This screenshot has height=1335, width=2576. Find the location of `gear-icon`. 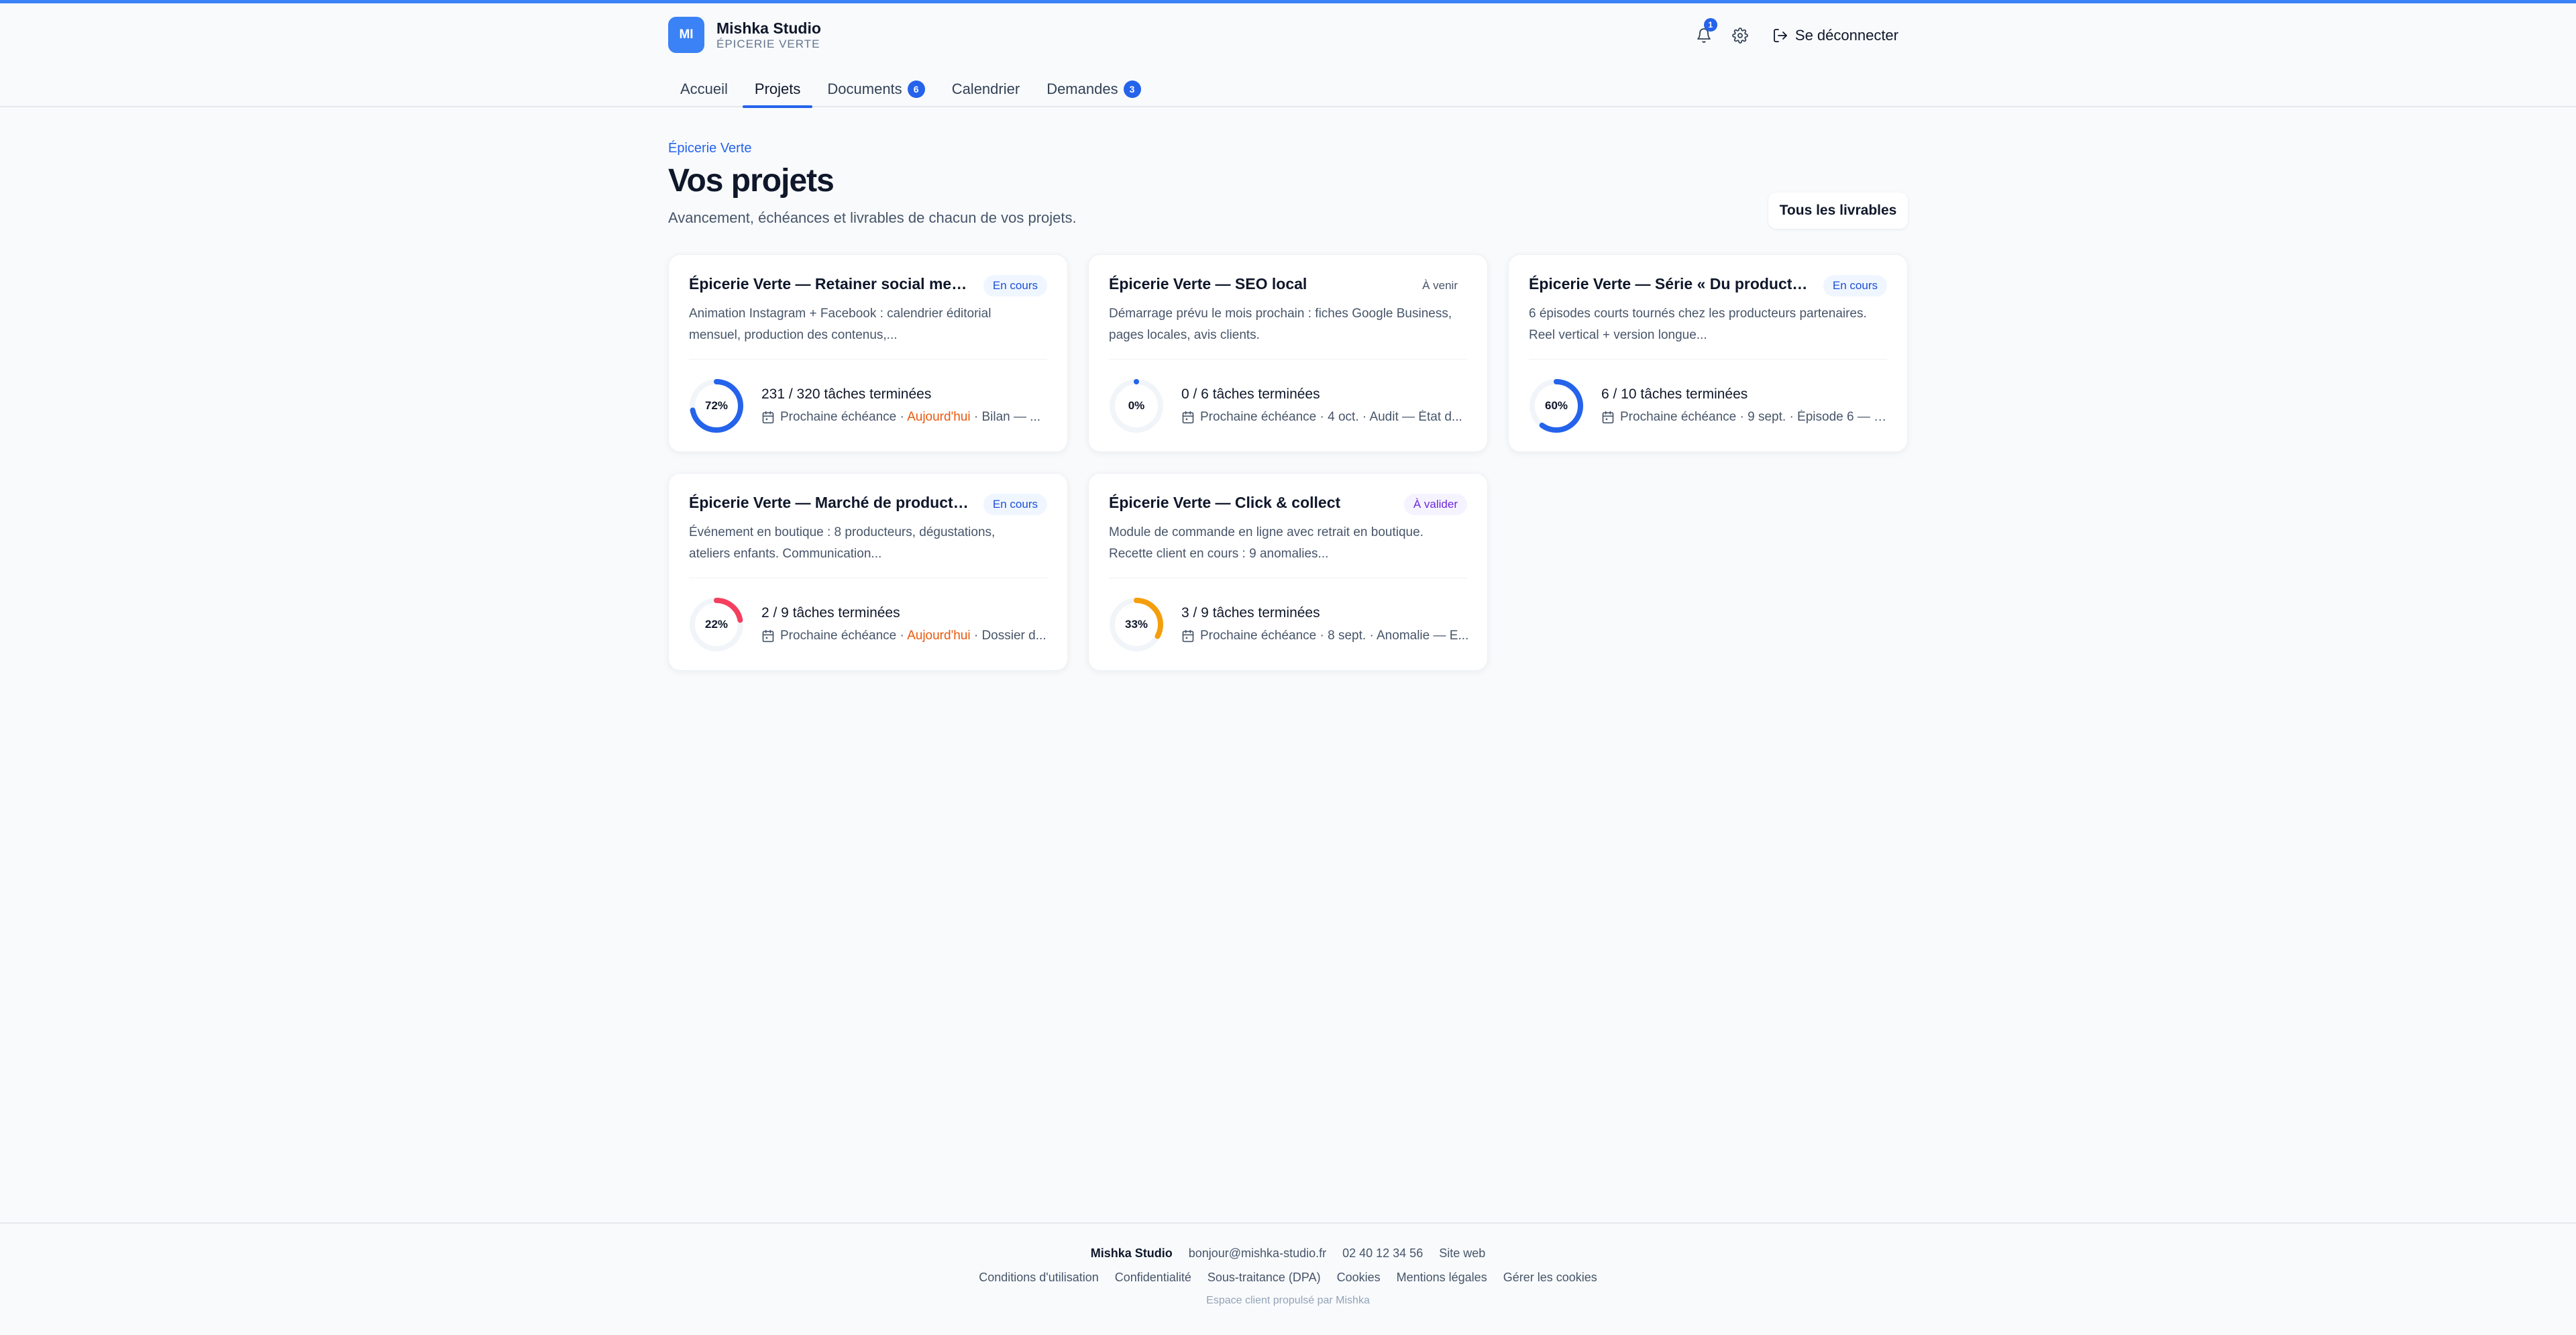

gear-icon is located at coordinates (1740, 36).